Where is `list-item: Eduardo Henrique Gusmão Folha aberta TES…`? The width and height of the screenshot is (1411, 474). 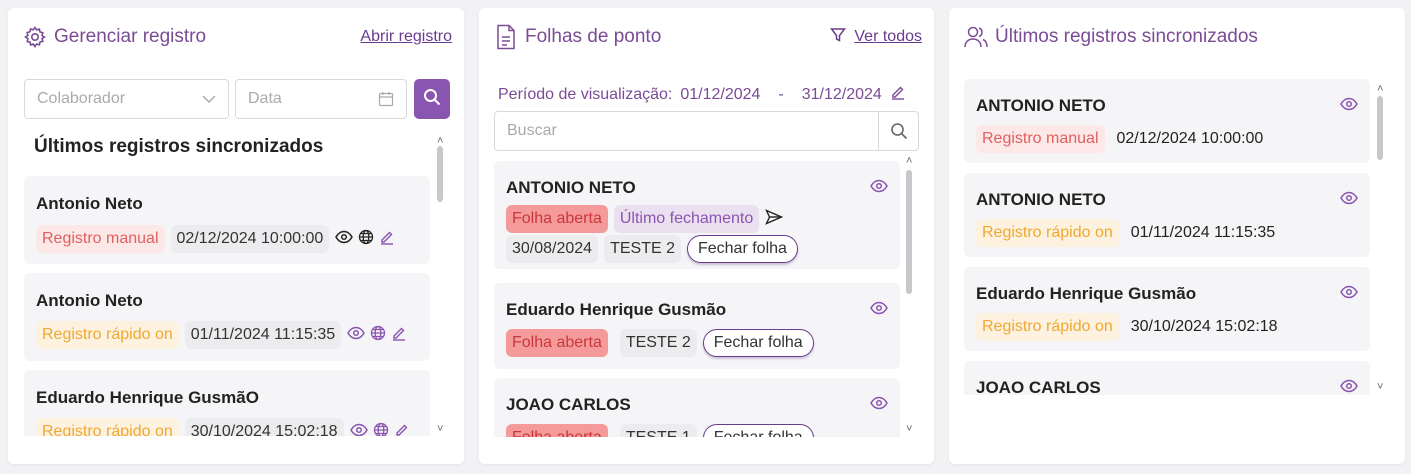
list-item: Eduardo Henrique Gusmão Folha aberta TES… is located at coordinates (697, 326).